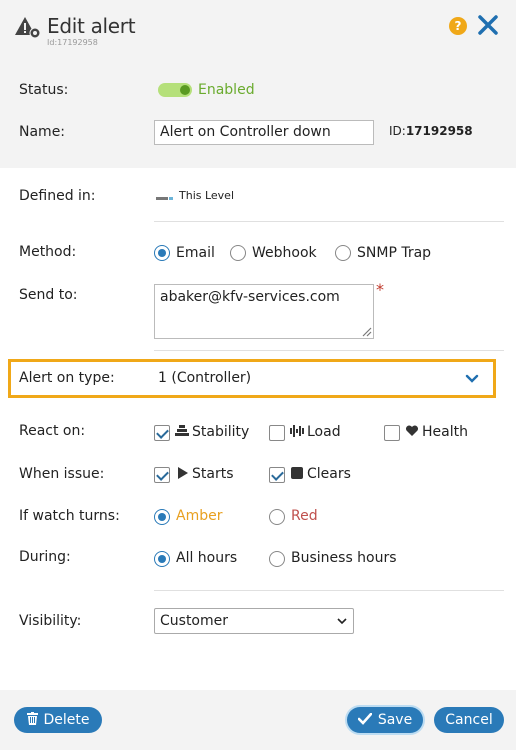 The height and width of the screenshot is (750, 516). Describe the element at coordinates (297, 473) in the screenshot. I see `square-icon` at that location.